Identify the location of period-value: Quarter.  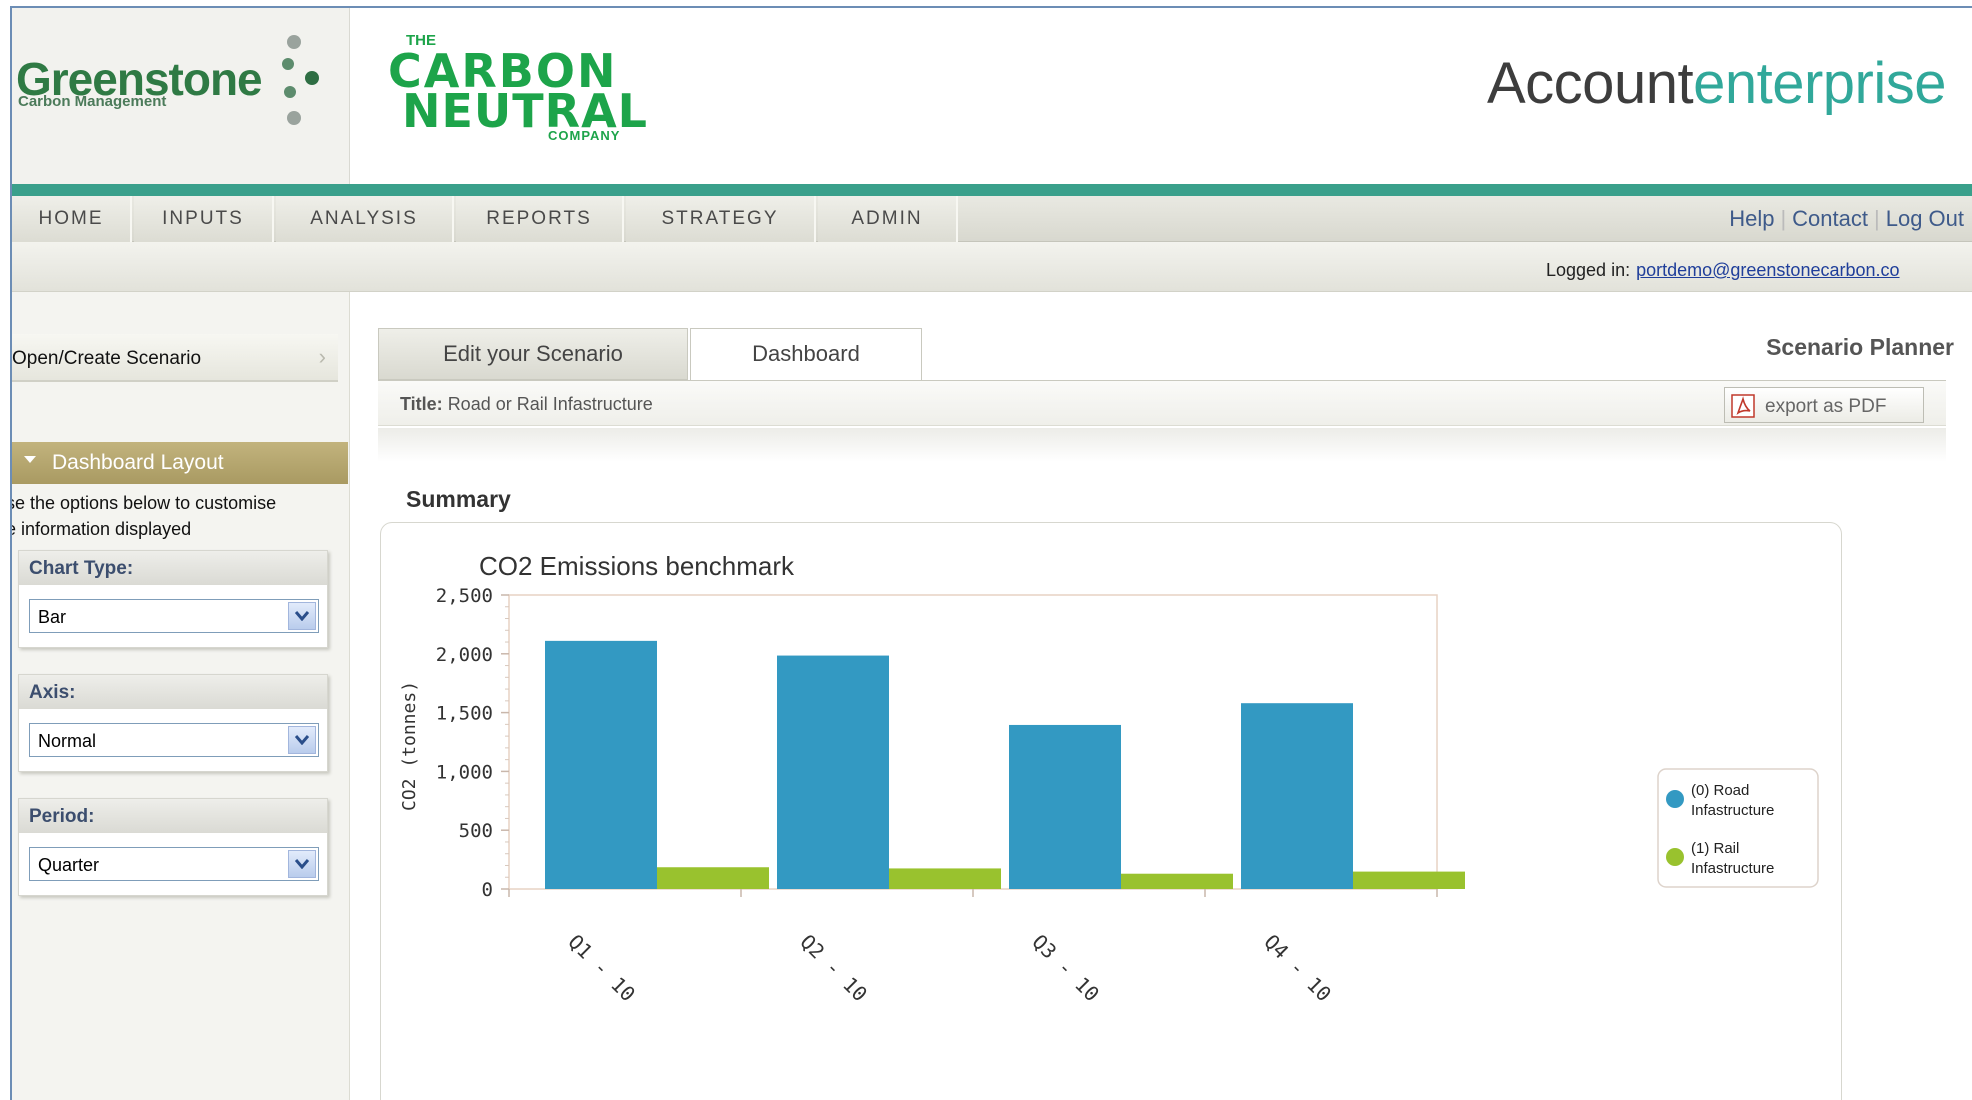
(69, 865).